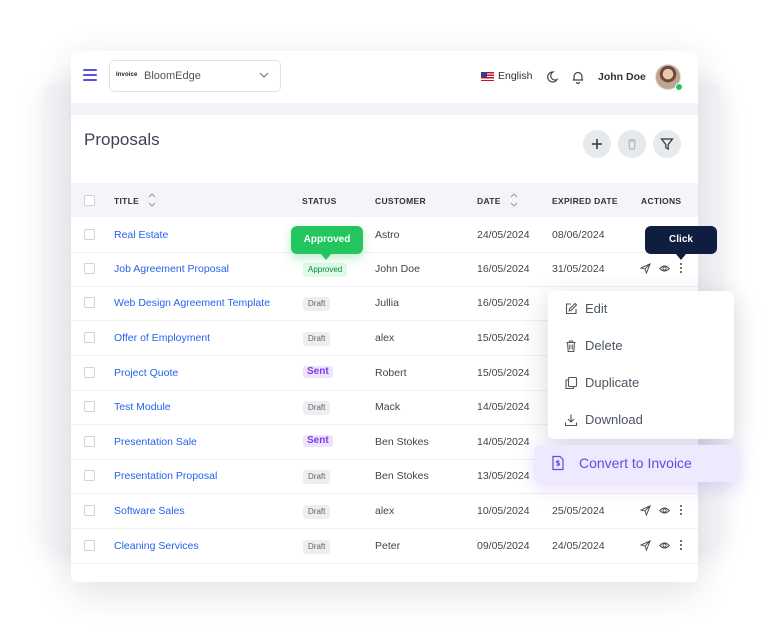  I want to click on proposal-title-link: Cleaning Services, so click(156, 546).